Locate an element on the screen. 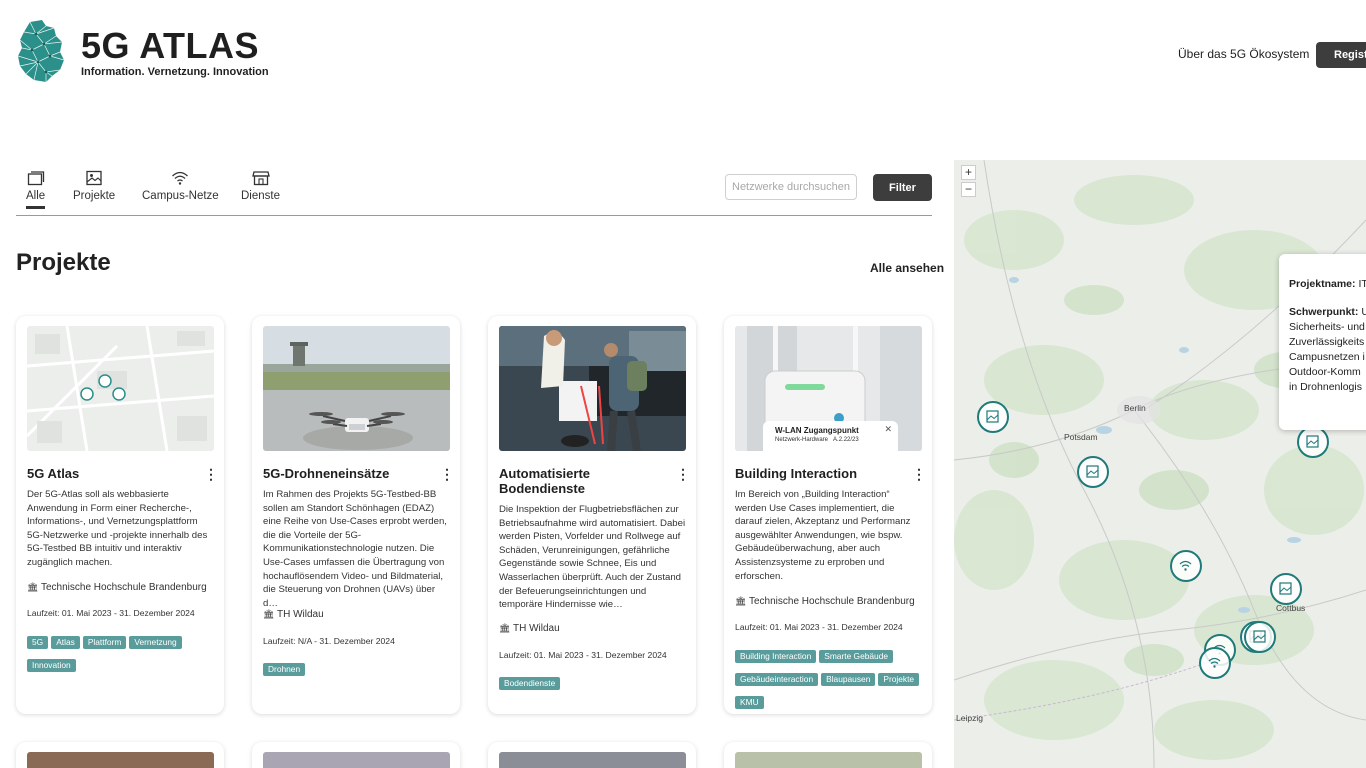 This screenshot has height=768, width=1366. popup-line: in Drohnenlogis is located at coordinates (1325, 387).